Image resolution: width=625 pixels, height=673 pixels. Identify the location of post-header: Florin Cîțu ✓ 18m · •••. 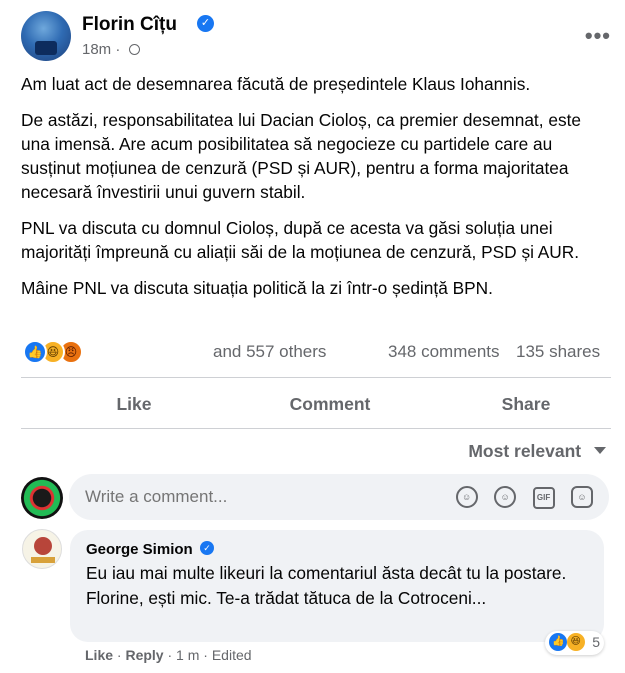
(316, 36).